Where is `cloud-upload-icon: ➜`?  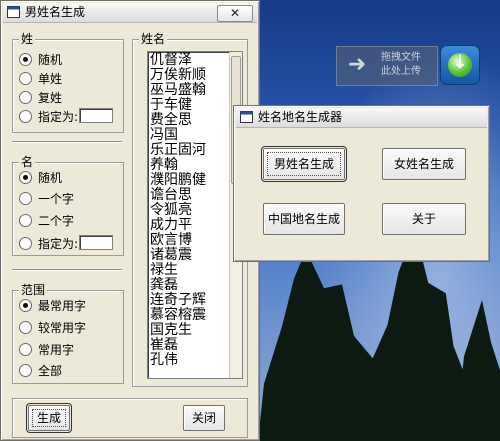
cloud-upload-icon: ➜ is located at coordinates (357, 64).